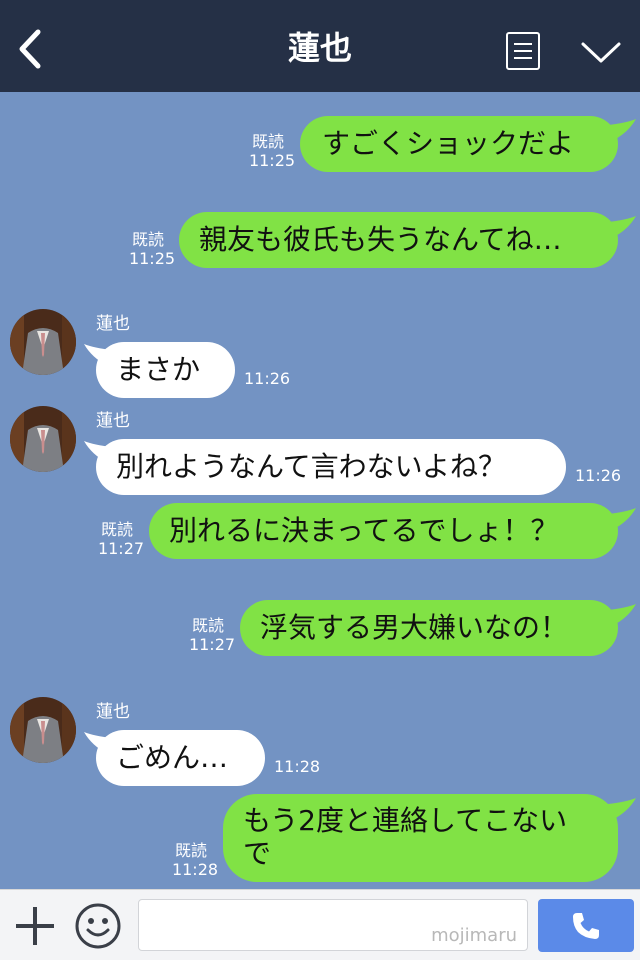  I want to click on input-bar: mojimaru, so click(320, 924).